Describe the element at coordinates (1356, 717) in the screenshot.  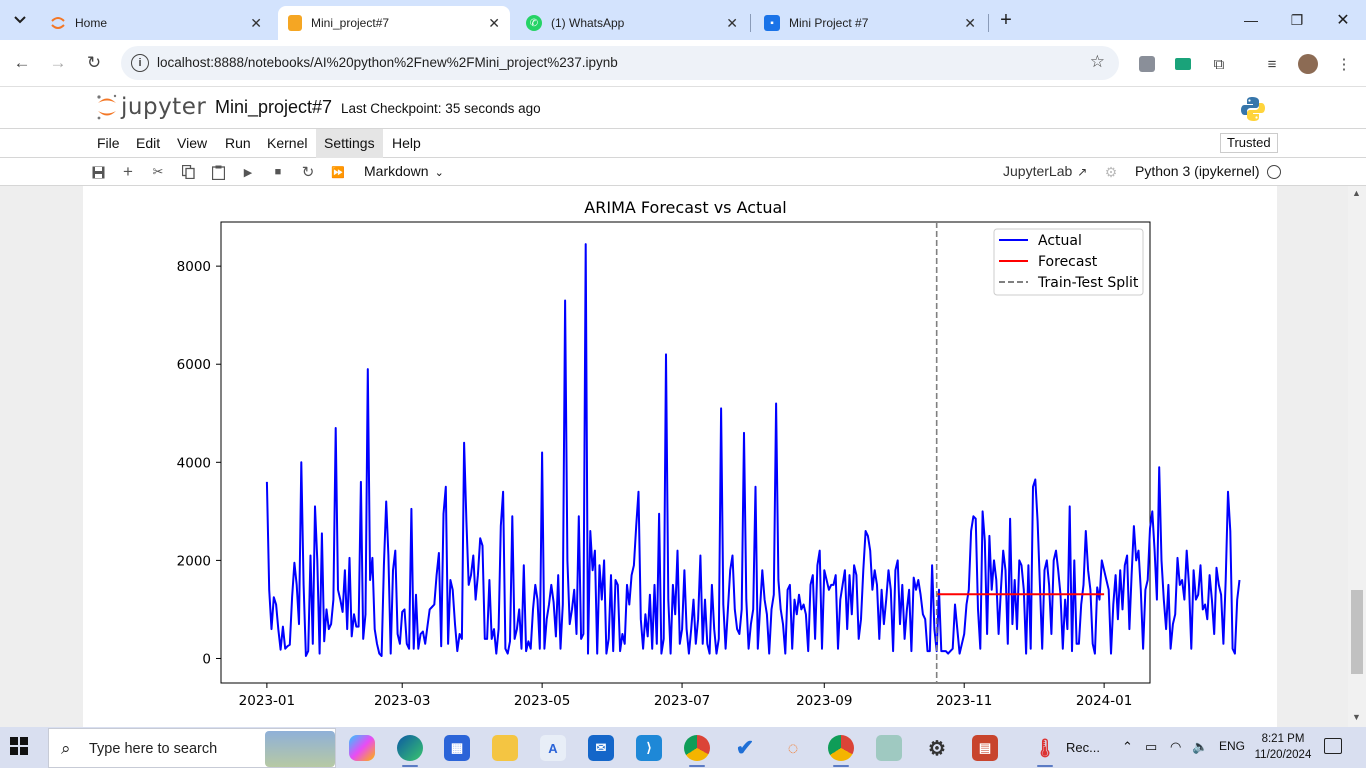
I see `scroll-down-arrow-icon: ▼` at that location.